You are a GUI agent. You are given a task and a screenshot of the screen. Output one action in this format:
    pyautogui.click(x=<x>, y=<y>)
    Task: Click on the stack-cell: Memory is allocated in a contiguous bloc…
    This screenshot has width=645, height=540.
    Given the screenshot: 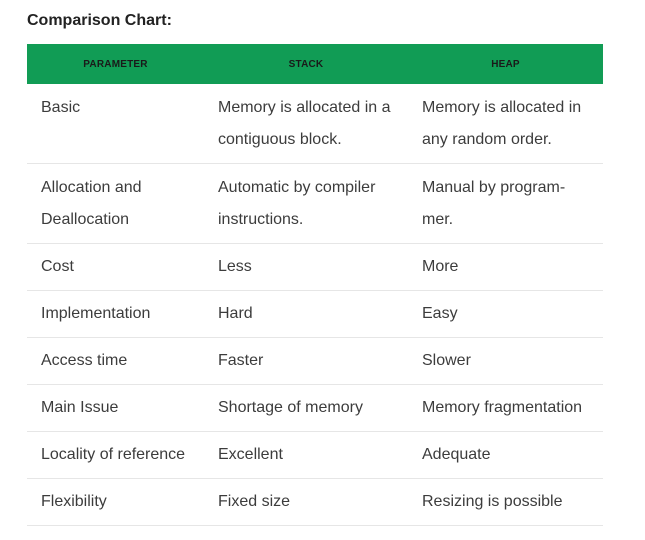 What is the action you would take?
    pyautogui.click(x=306, y=124)
    